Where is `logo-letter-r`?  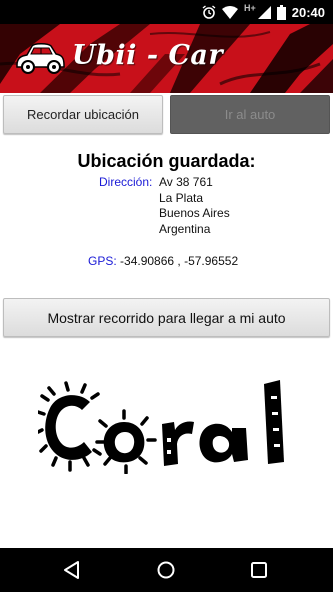 logo-letter-r is located at coordinates (178, 443).